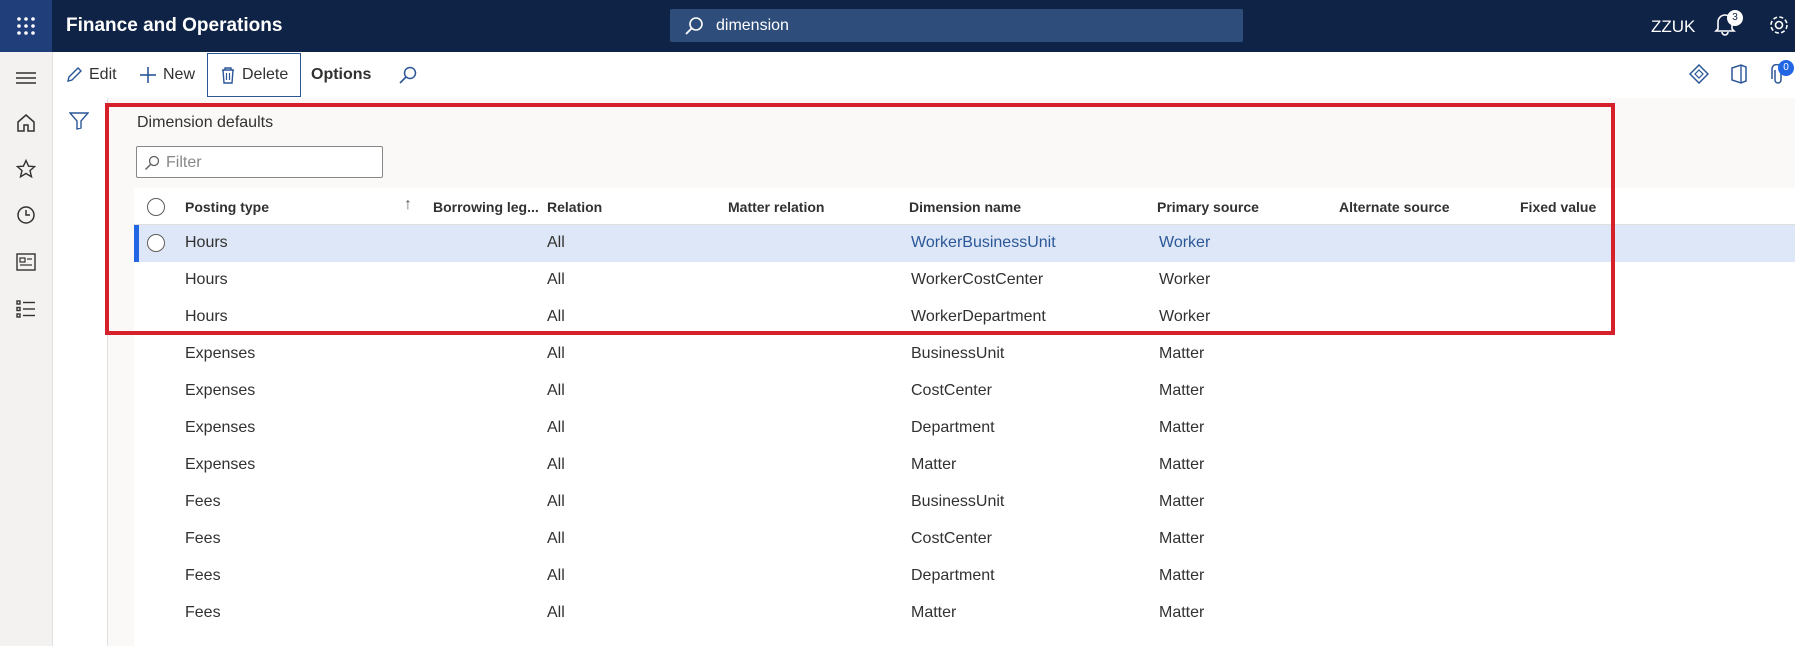 The width and height of the screenshot is (1795, 646). I want to click on recent-clock-icon, so click(26, 215).